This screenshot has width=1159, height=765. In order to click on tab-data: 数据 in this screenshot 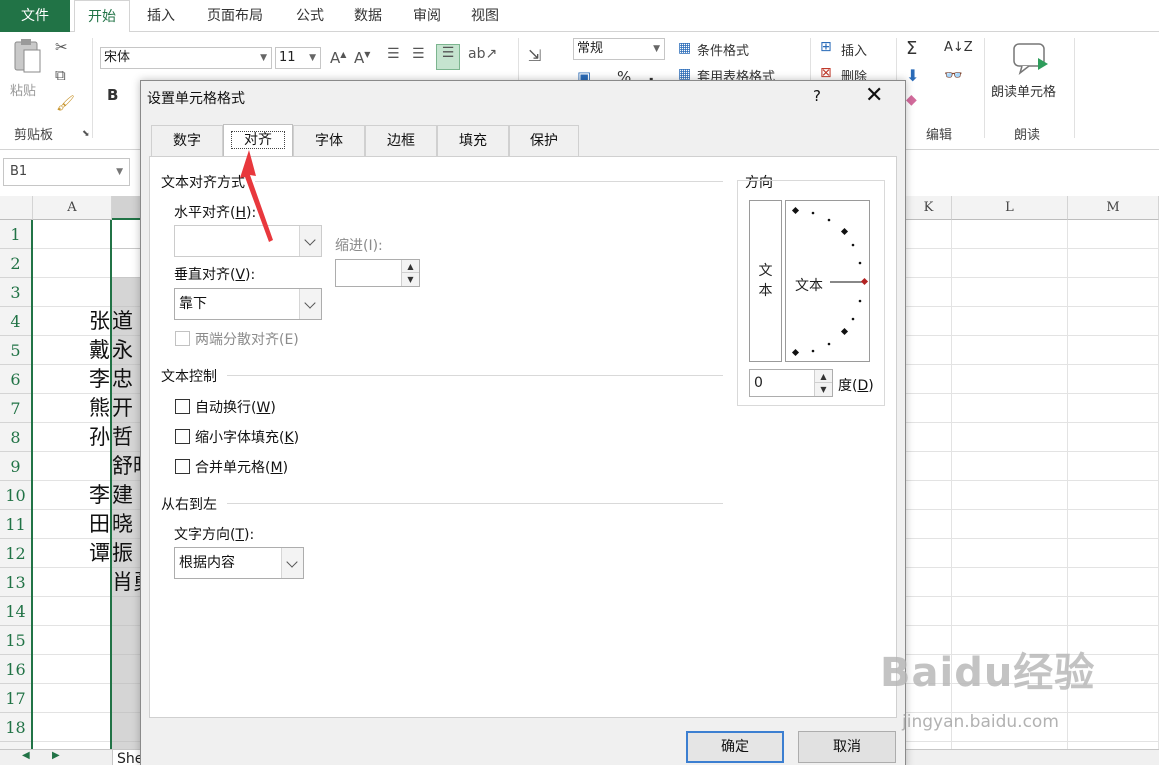, I will do `click(368, 16)`.